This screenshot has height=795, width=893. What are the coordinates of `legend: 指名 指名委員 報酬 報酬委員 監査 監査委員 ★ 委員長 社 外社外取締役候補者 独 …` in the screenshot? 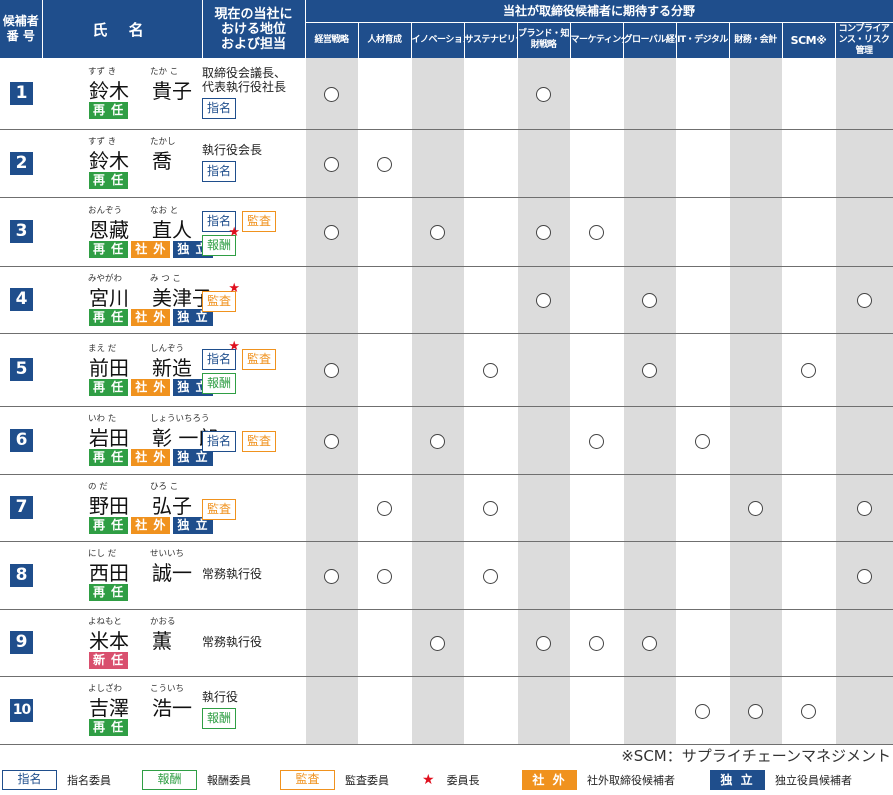 It's located at (447, 782).